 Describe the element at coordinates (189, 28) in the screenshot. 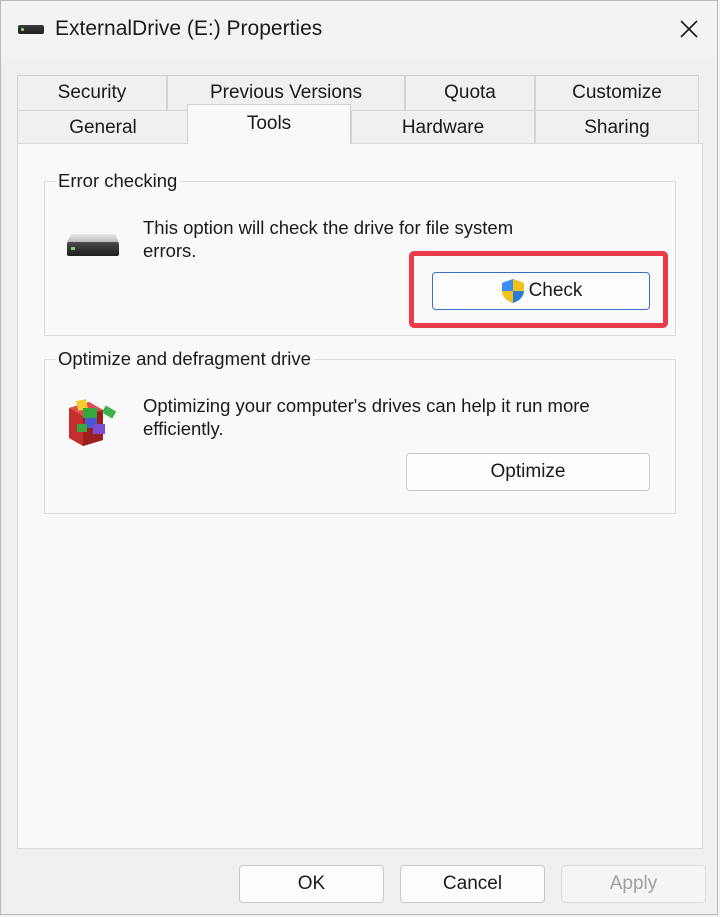

I see `window-title: ExternalDrive (E:) Properties` at that location.